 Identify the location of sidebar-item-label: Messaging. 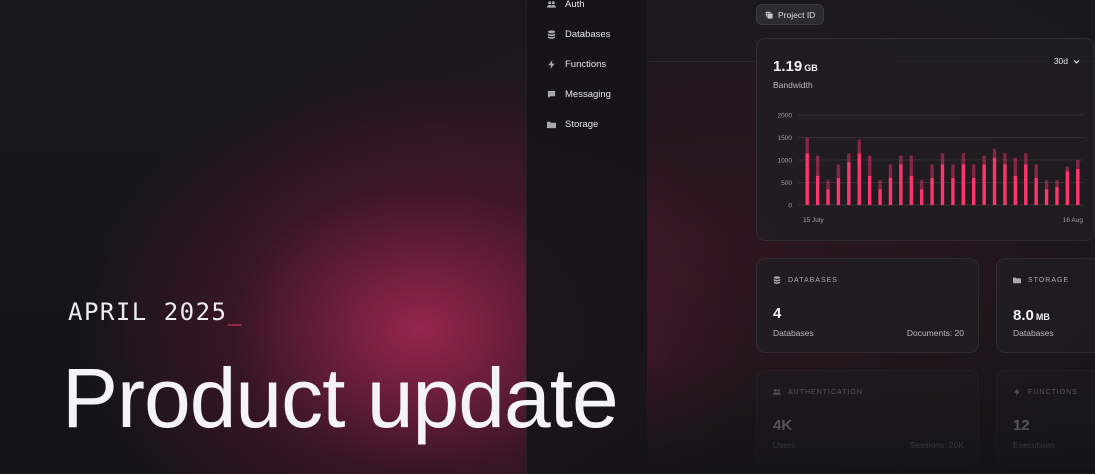
(588, 94).